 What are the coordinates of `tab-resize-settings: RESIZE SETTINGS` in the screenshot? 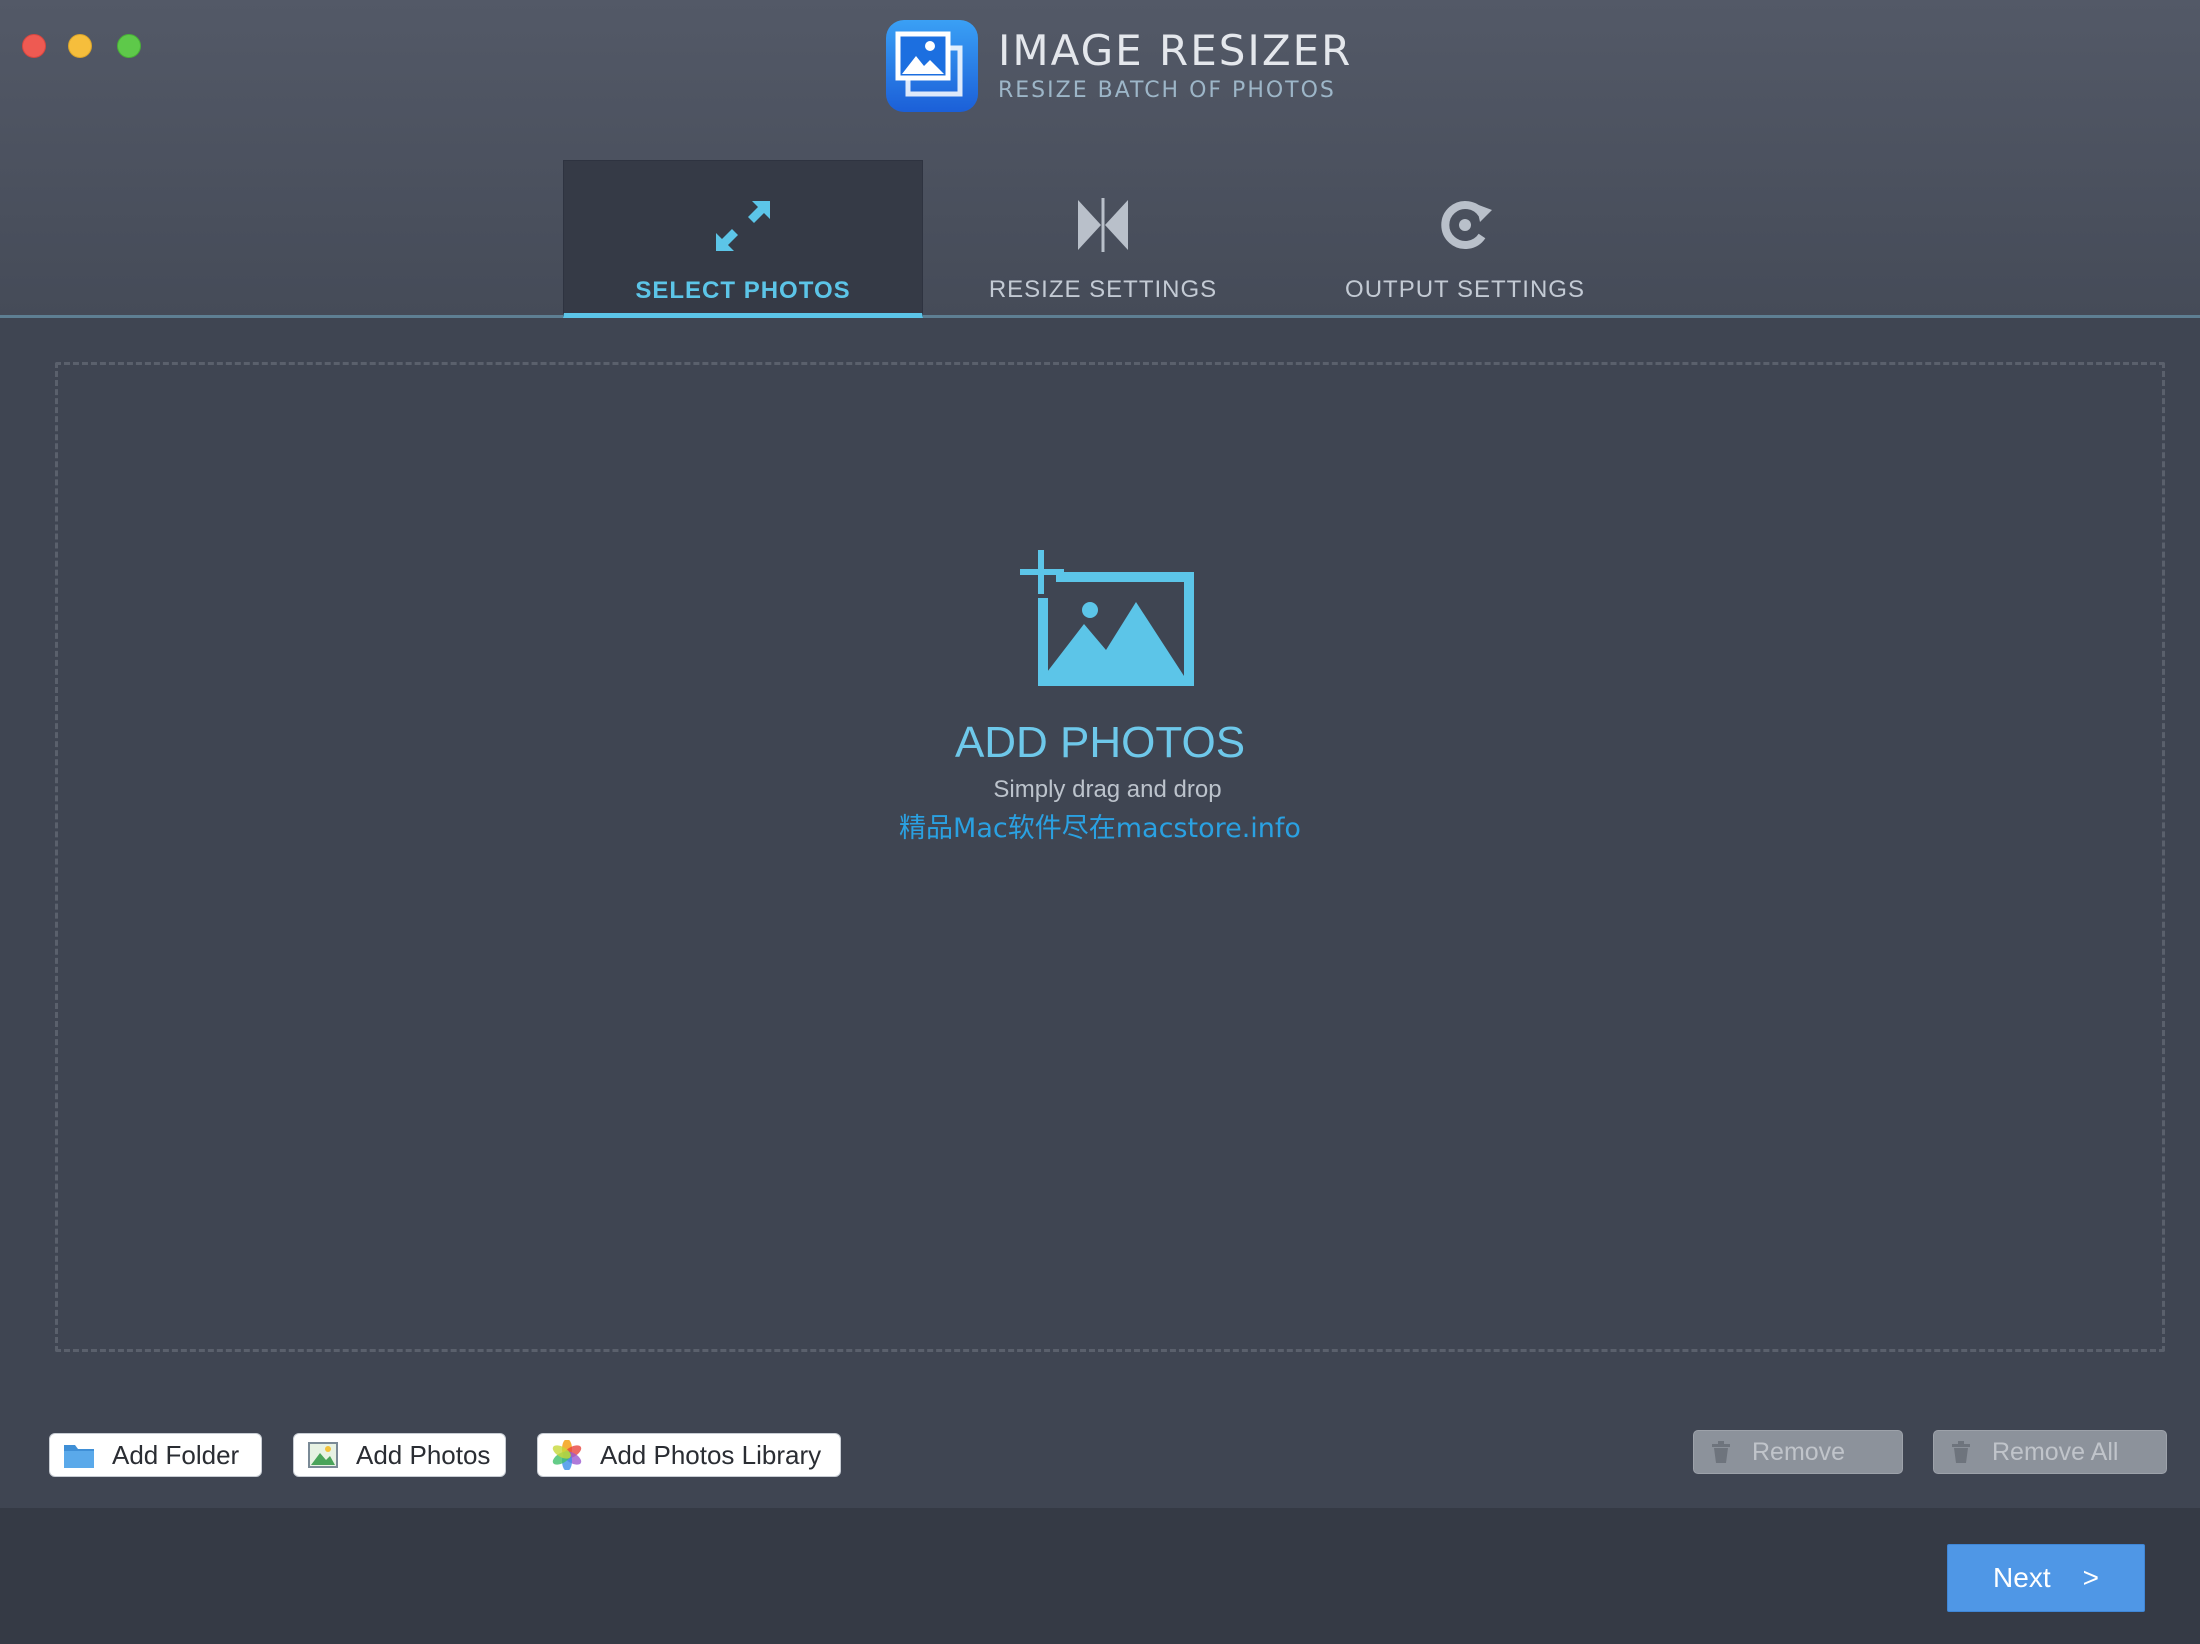 It's located at (1103, 239).